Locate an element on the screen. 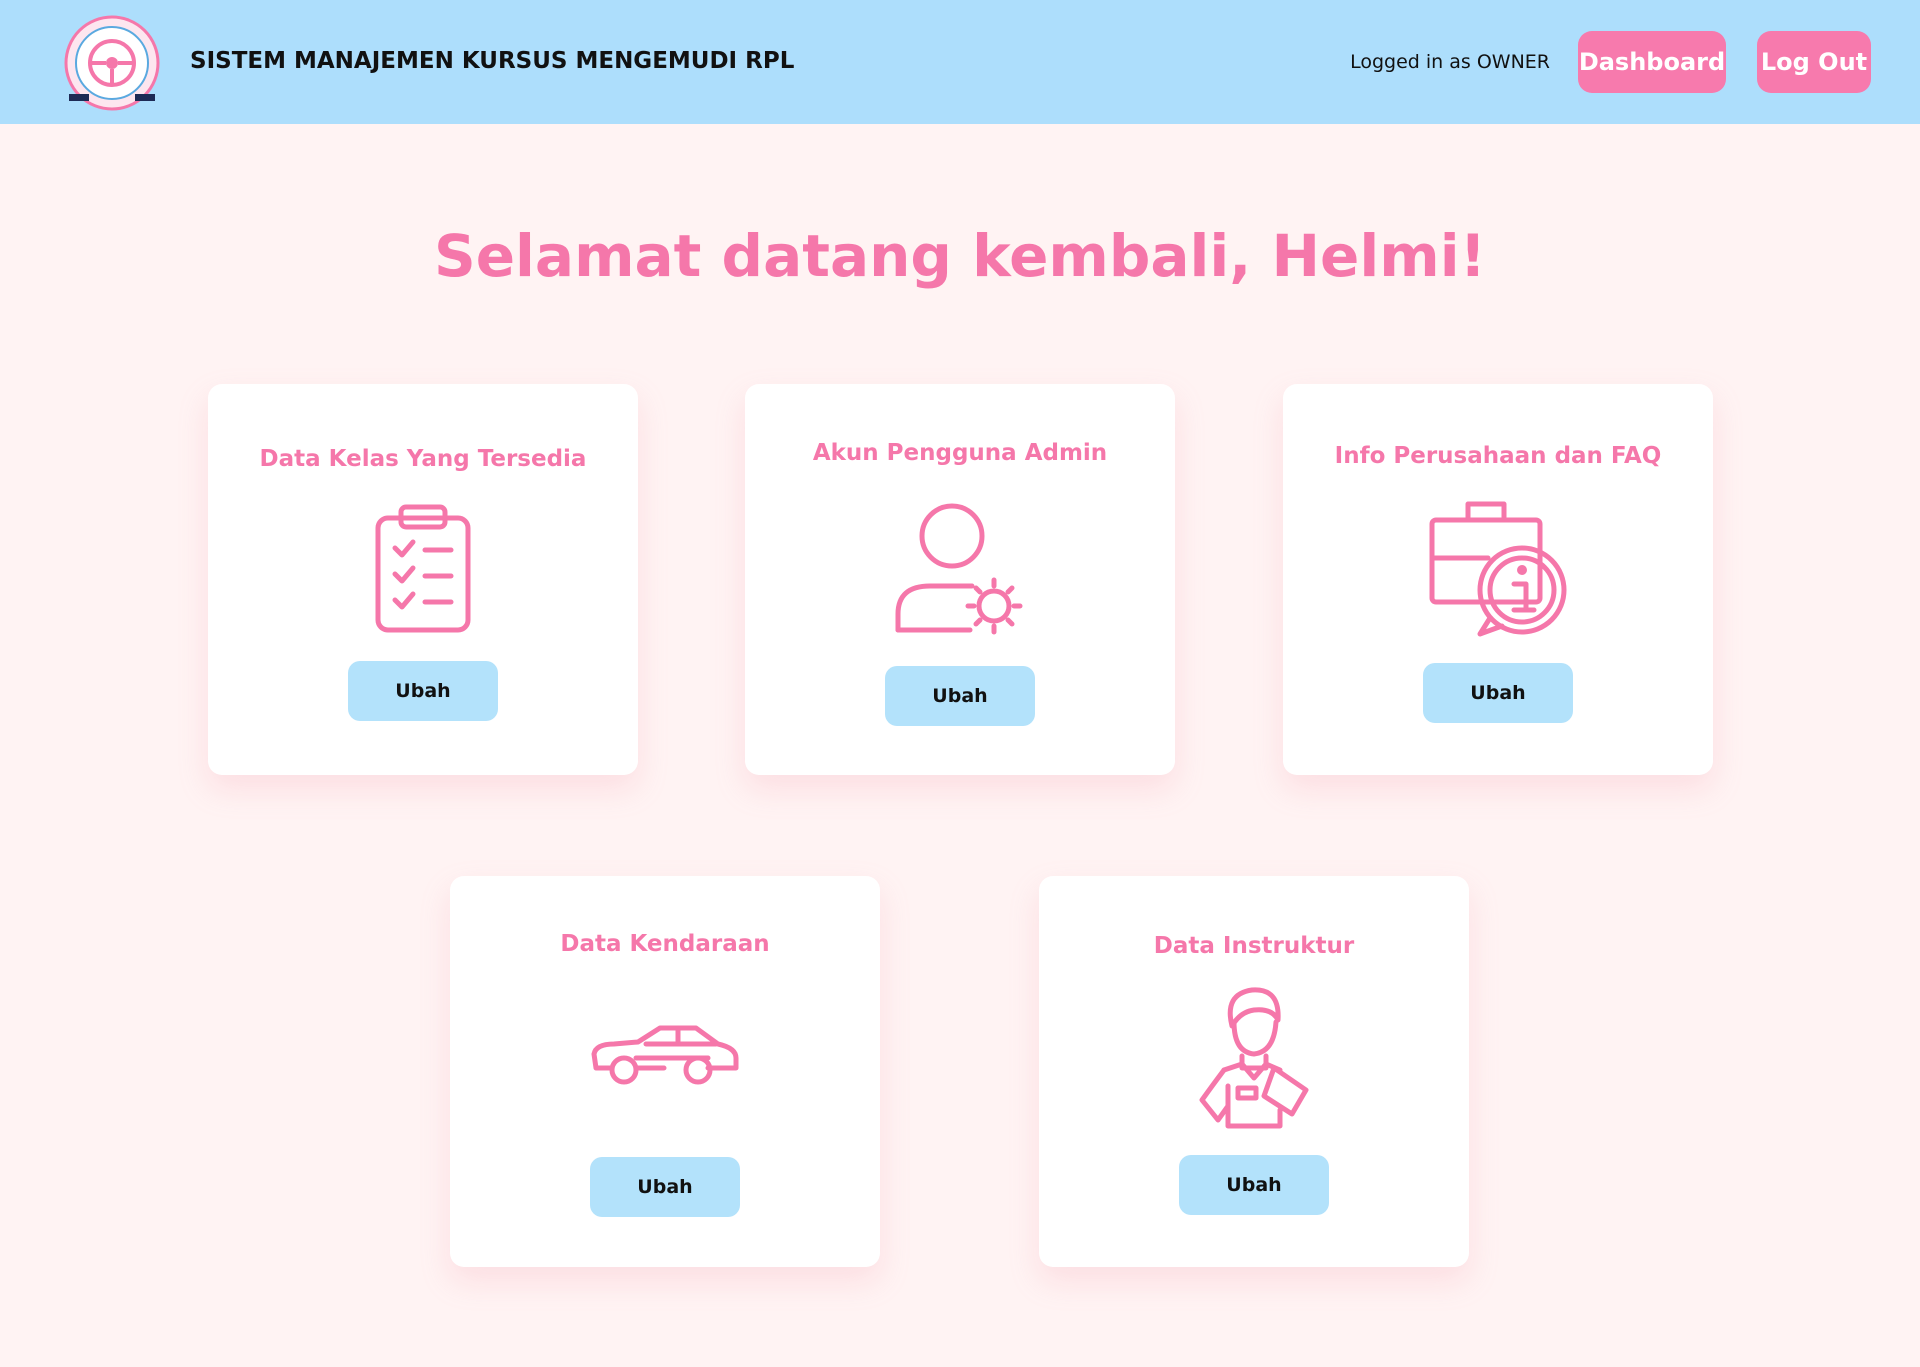 Image resolution: width=1920 pixels, height=1367 pixels. logout-button: Log Out is located at coordinates (1814, 62).